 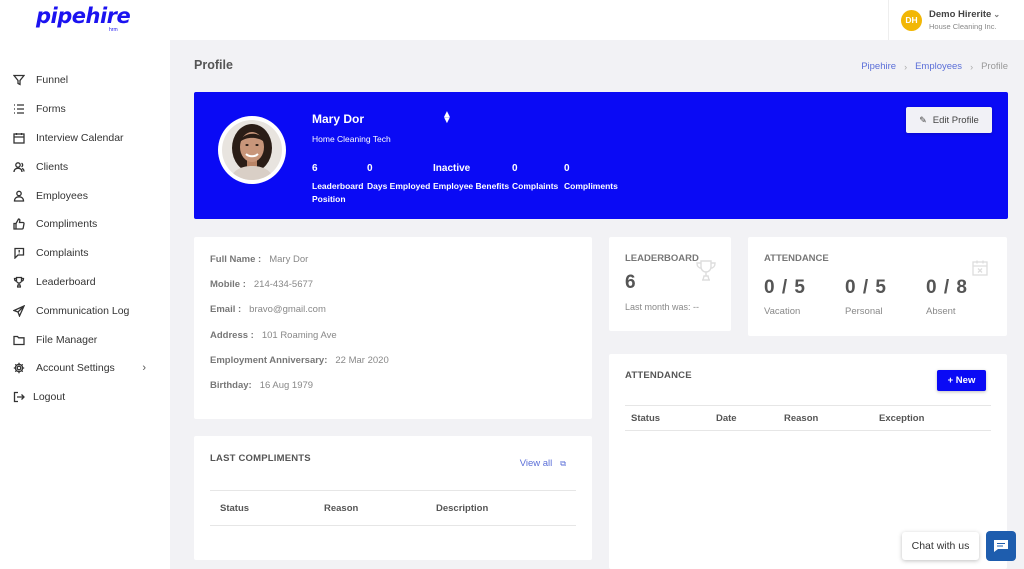 I want to click on sidebar-item-label: Communication Log, so click(x=83, y=310).